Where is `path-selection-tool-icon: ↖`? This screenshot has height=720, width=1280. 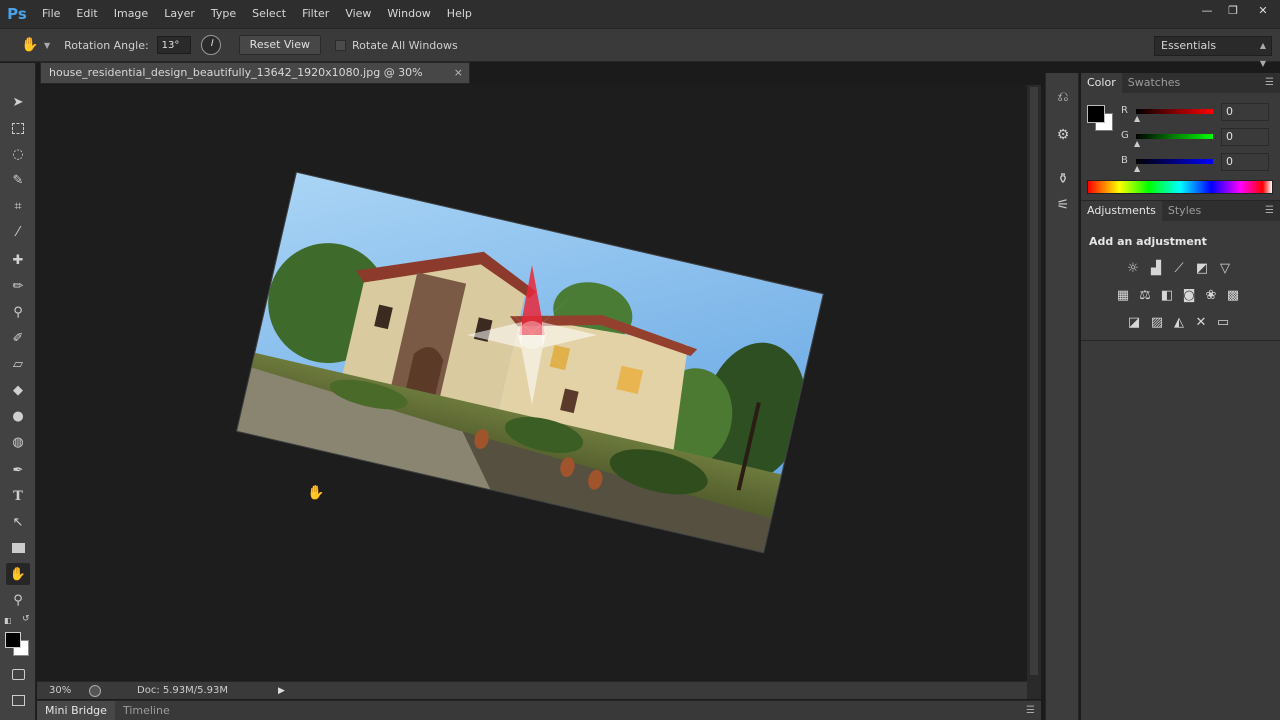
path-selection-tool-icon: ↖ is located at coordinates (18, 522).